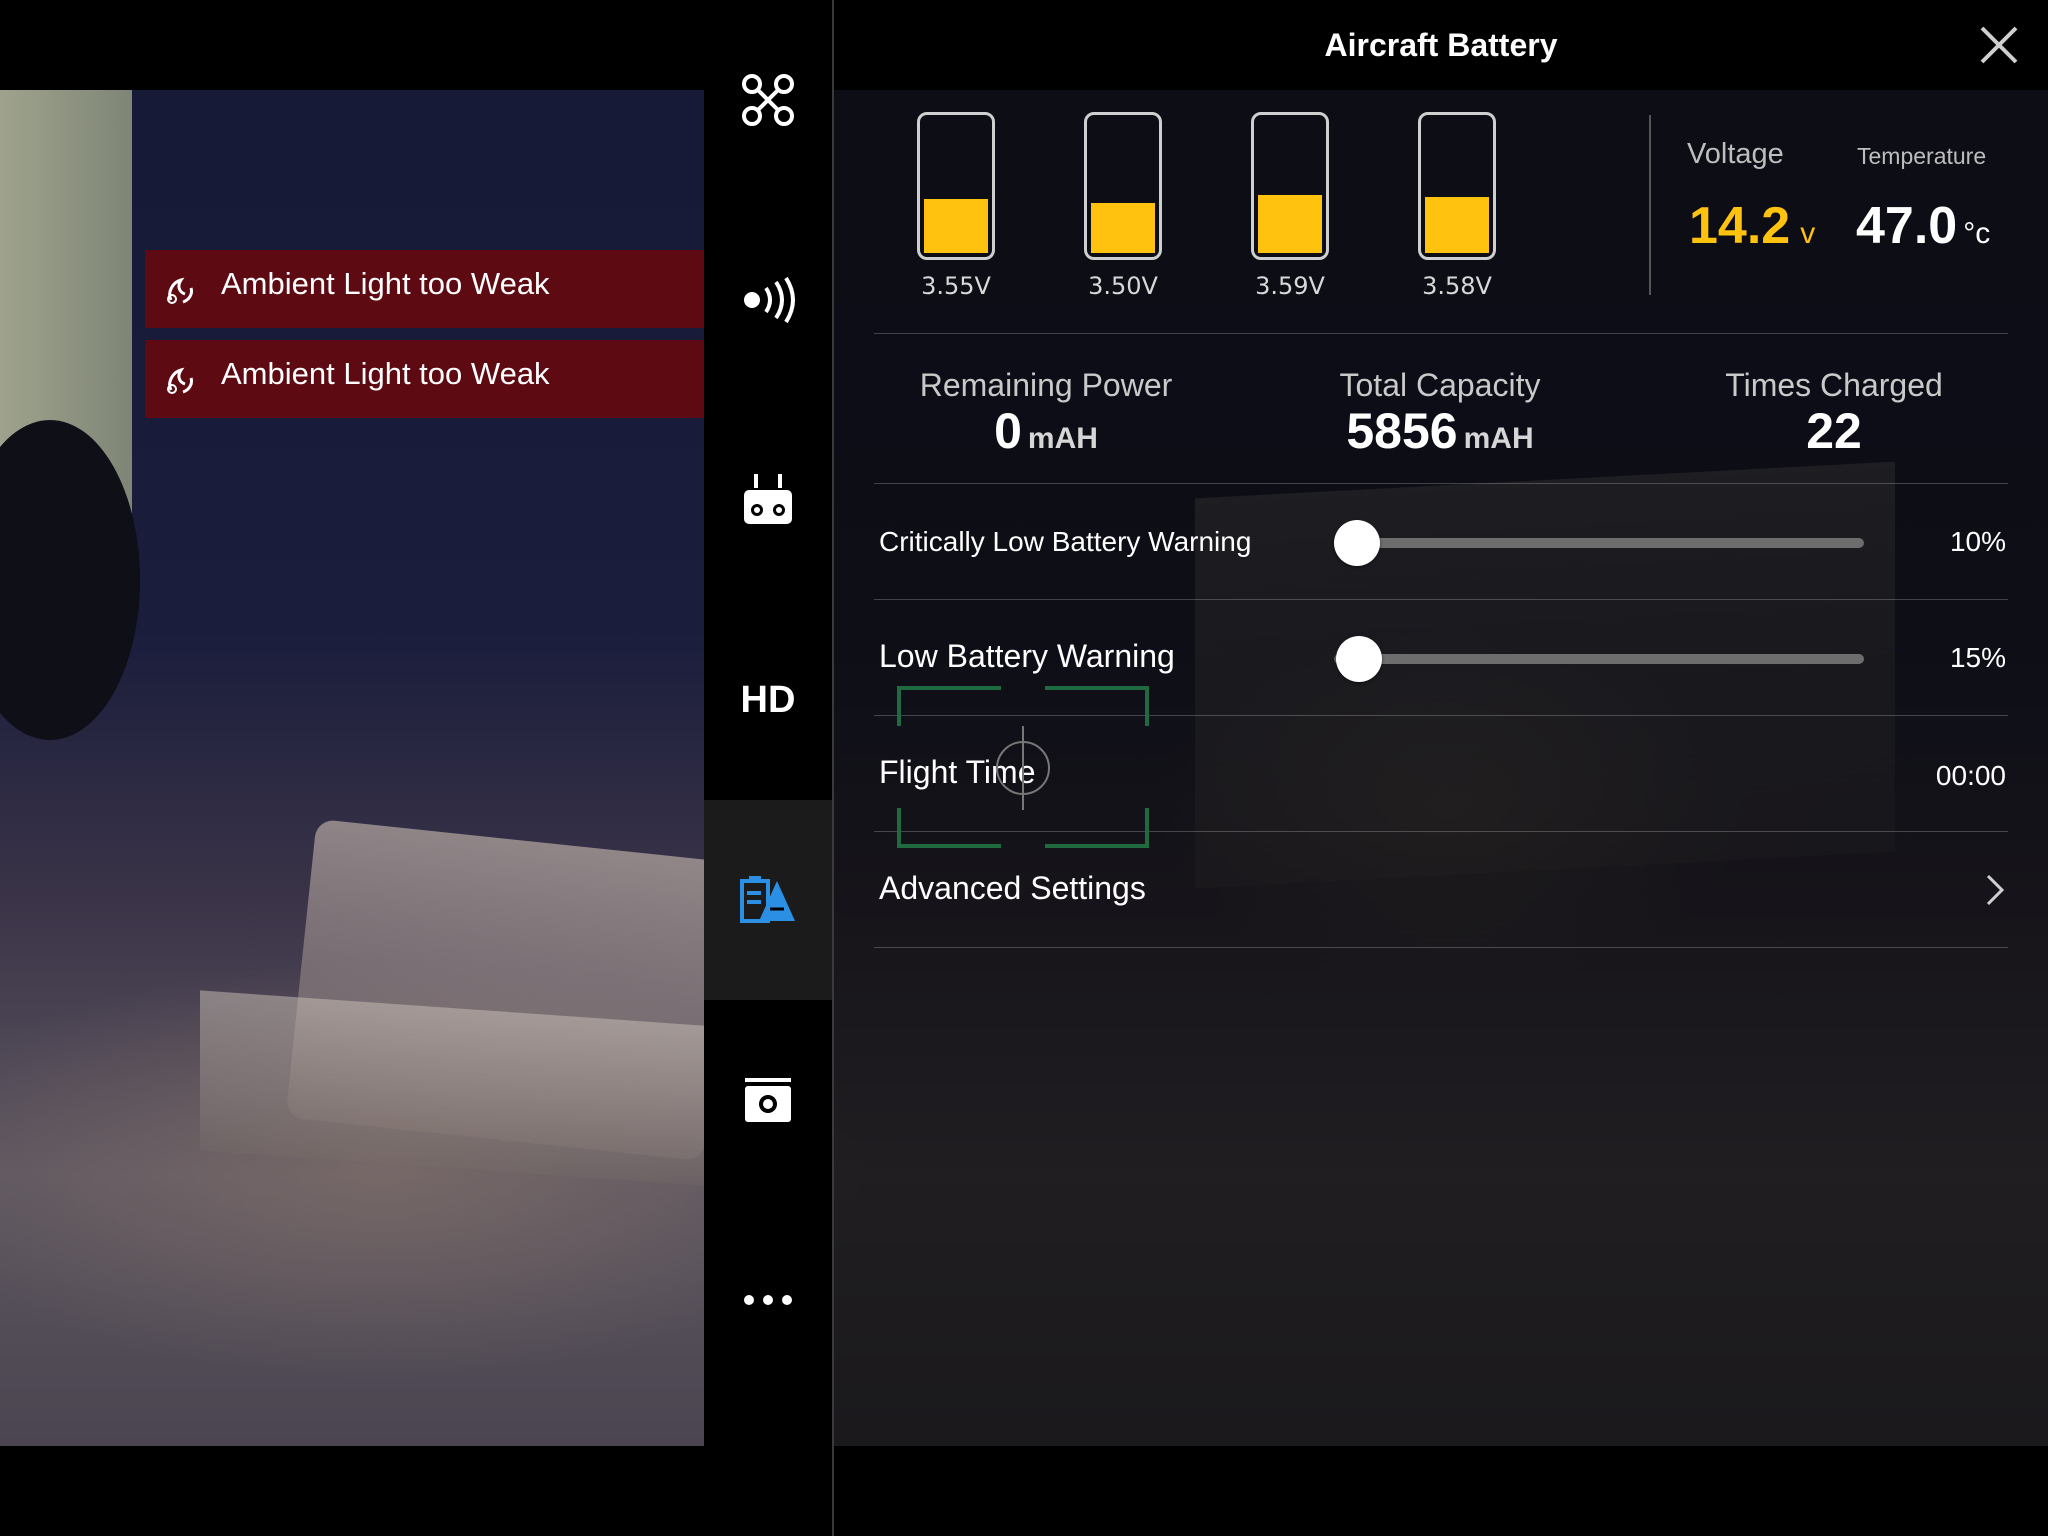 This screenshot has height=1536, width=2048. Describe the element at coordinates (1290, 286) in the screenshot. I see `battery-cell-voltage: 3.59V` at that location.